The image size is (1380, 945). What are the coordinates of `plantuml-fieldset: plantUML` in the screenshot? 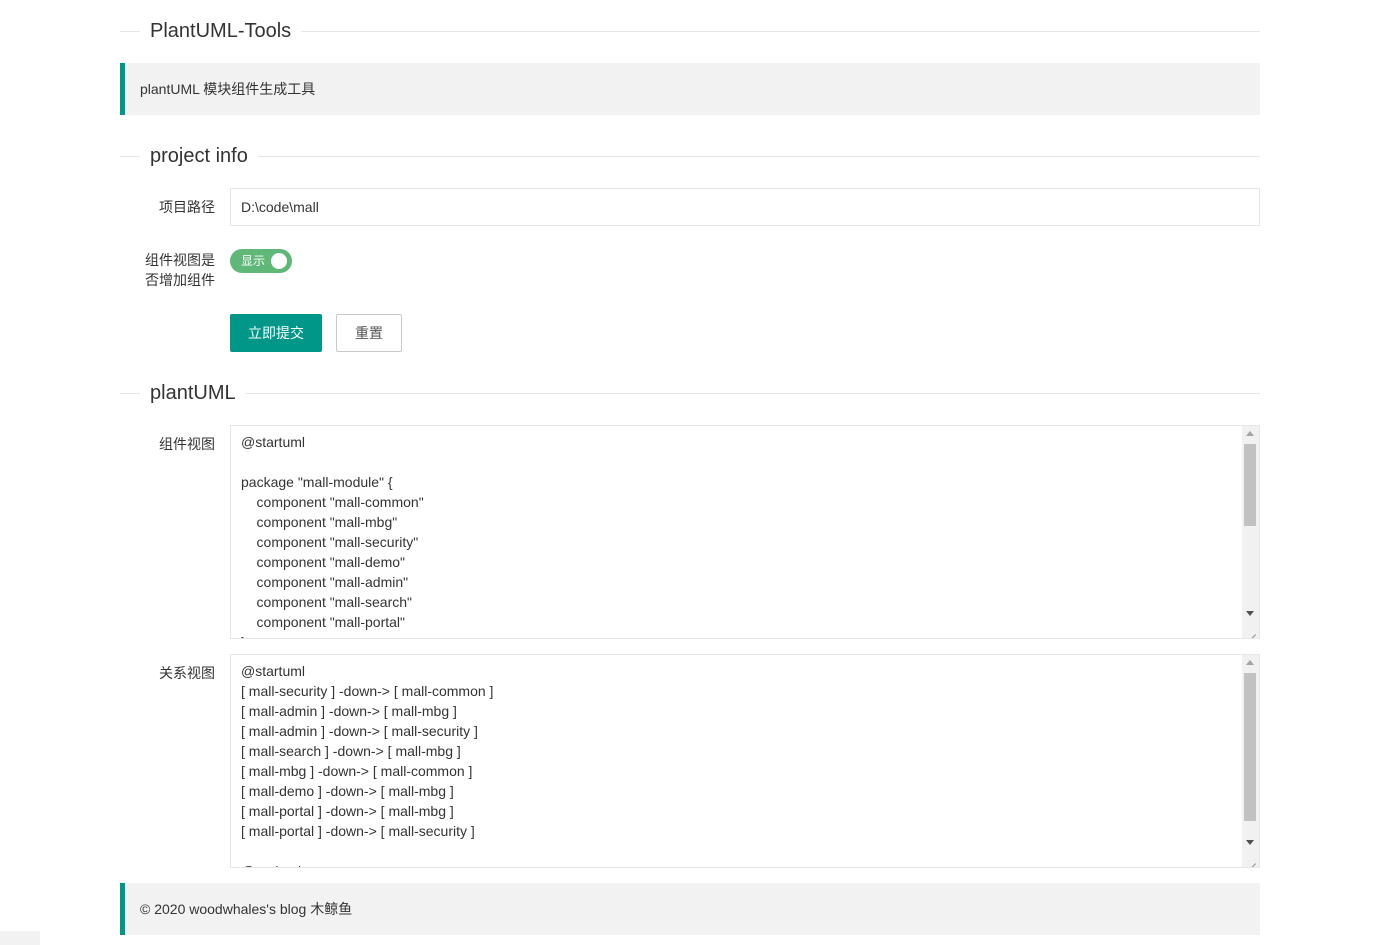 It's located at (690, 393).